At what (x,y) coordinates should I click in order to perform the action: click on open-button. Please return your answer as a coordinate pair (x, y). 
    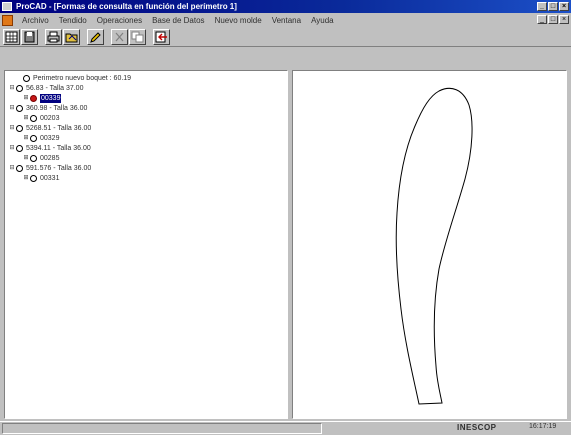
    Looking at the image, I should click on (71, 36).